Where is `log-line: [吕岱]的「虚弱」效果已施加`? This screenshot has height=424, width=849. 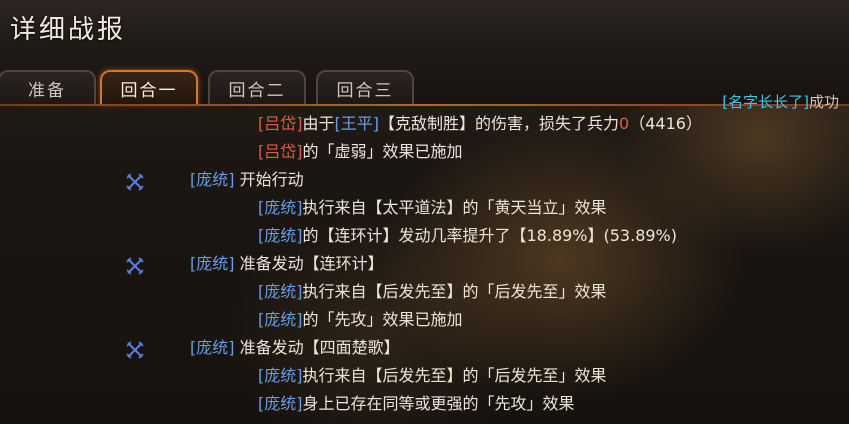
log-line: [吕岱]的「虚弱」效果已施加 is located at coordinates (360, 152).